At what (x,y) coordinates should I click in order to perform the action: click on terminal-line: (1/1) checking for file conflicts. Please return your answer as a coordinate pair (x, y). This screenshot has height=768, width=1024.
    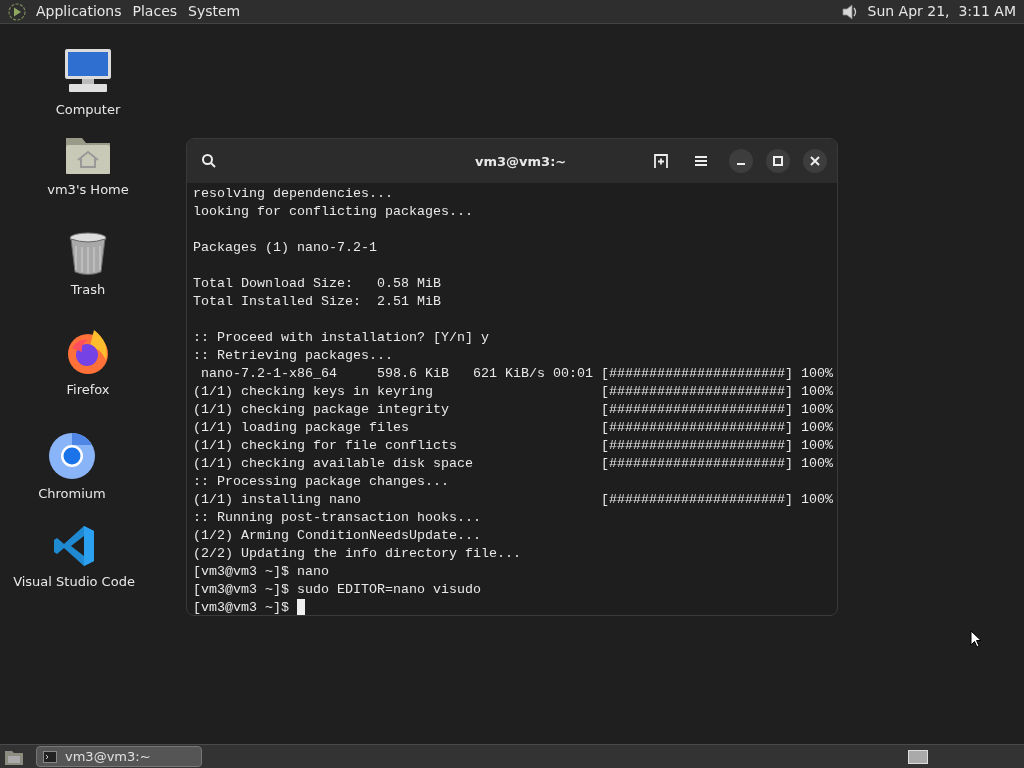
    Looking at the image, I should click on (325, 446).